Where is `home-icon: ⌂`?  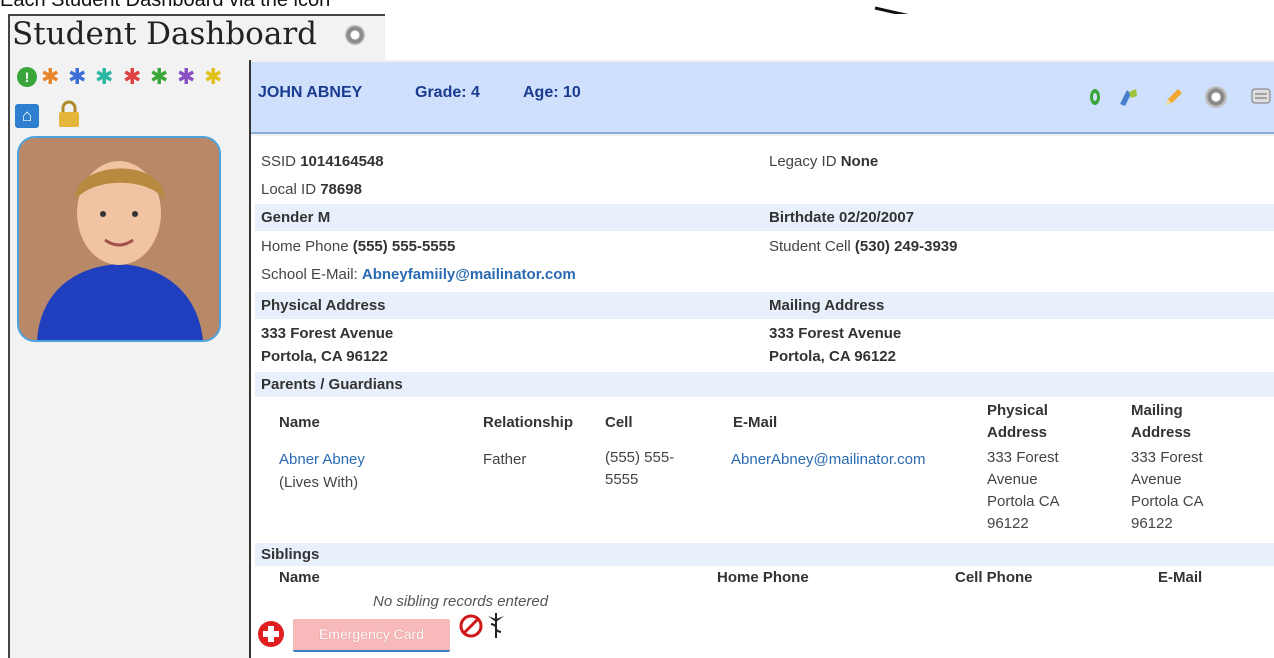 home-icon: ⌂ is located at coordinates (27, 116).